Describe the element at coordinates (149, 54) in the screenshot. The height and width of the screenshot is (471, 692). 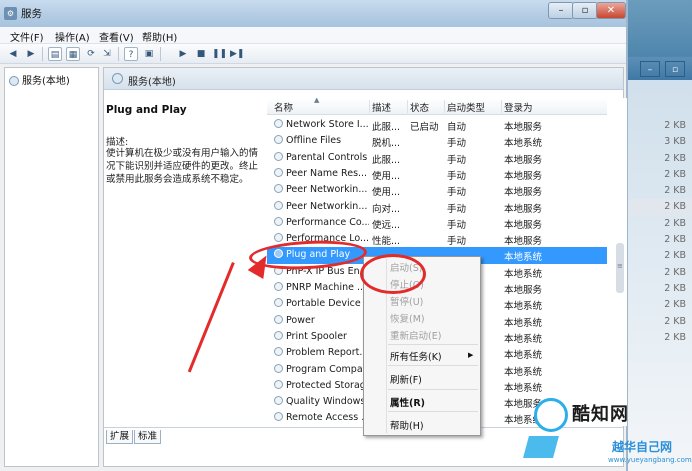
I see `console-icon: ▣` at that location.